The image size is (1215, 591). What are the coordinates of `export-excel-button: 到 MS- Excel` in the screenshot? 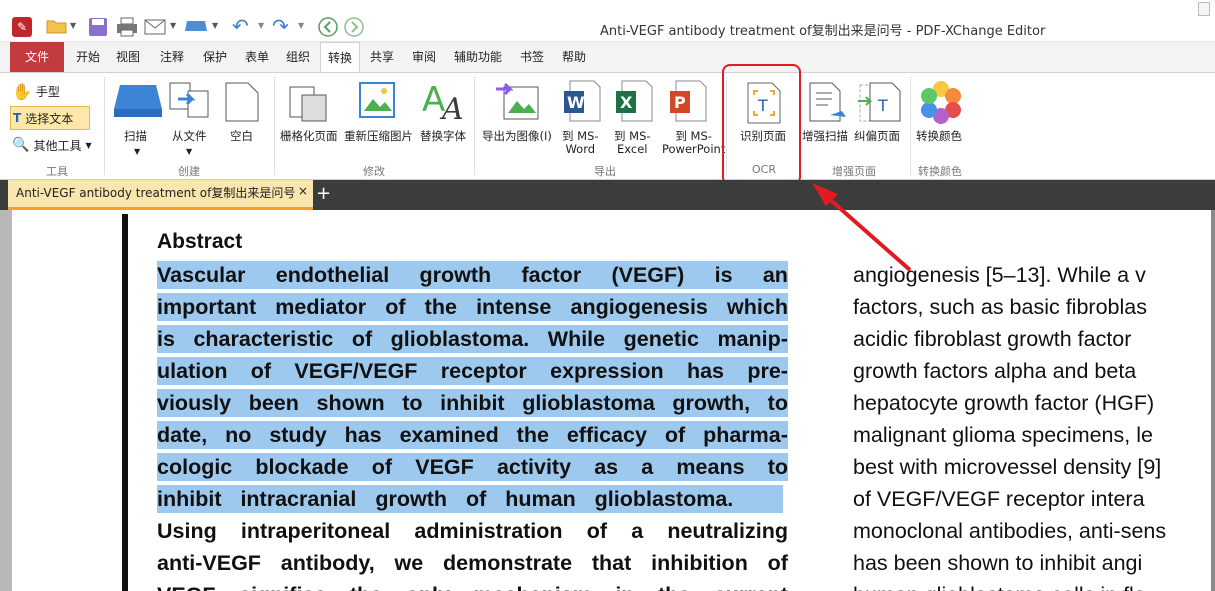 It's located at (632, 143).